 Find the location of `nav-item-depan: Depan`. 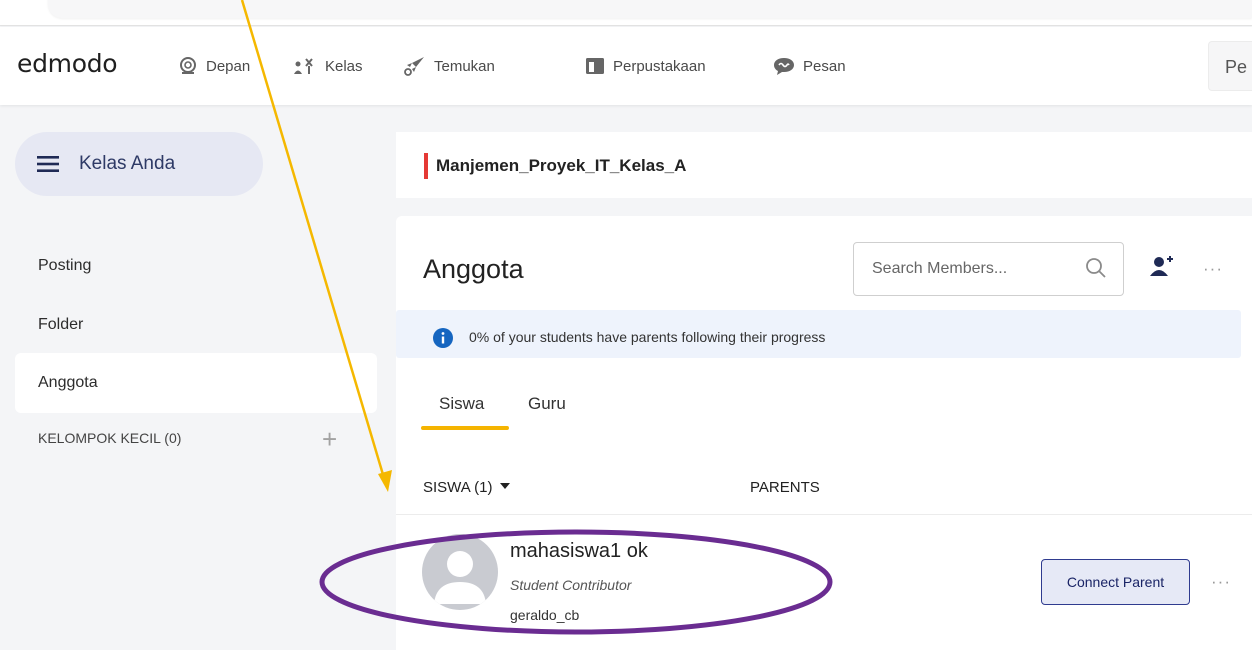

nav-item-depan: Depan is located at coordinates (214, 66).